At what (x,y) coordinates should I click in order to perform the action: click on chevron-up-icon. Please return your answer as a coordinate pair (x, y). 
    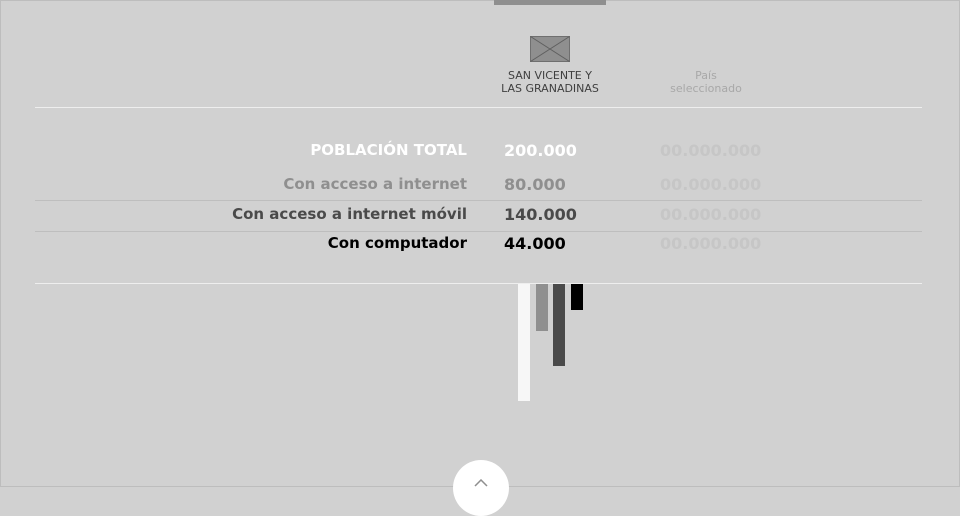
    Looking at the image, I should click on (481, 483).